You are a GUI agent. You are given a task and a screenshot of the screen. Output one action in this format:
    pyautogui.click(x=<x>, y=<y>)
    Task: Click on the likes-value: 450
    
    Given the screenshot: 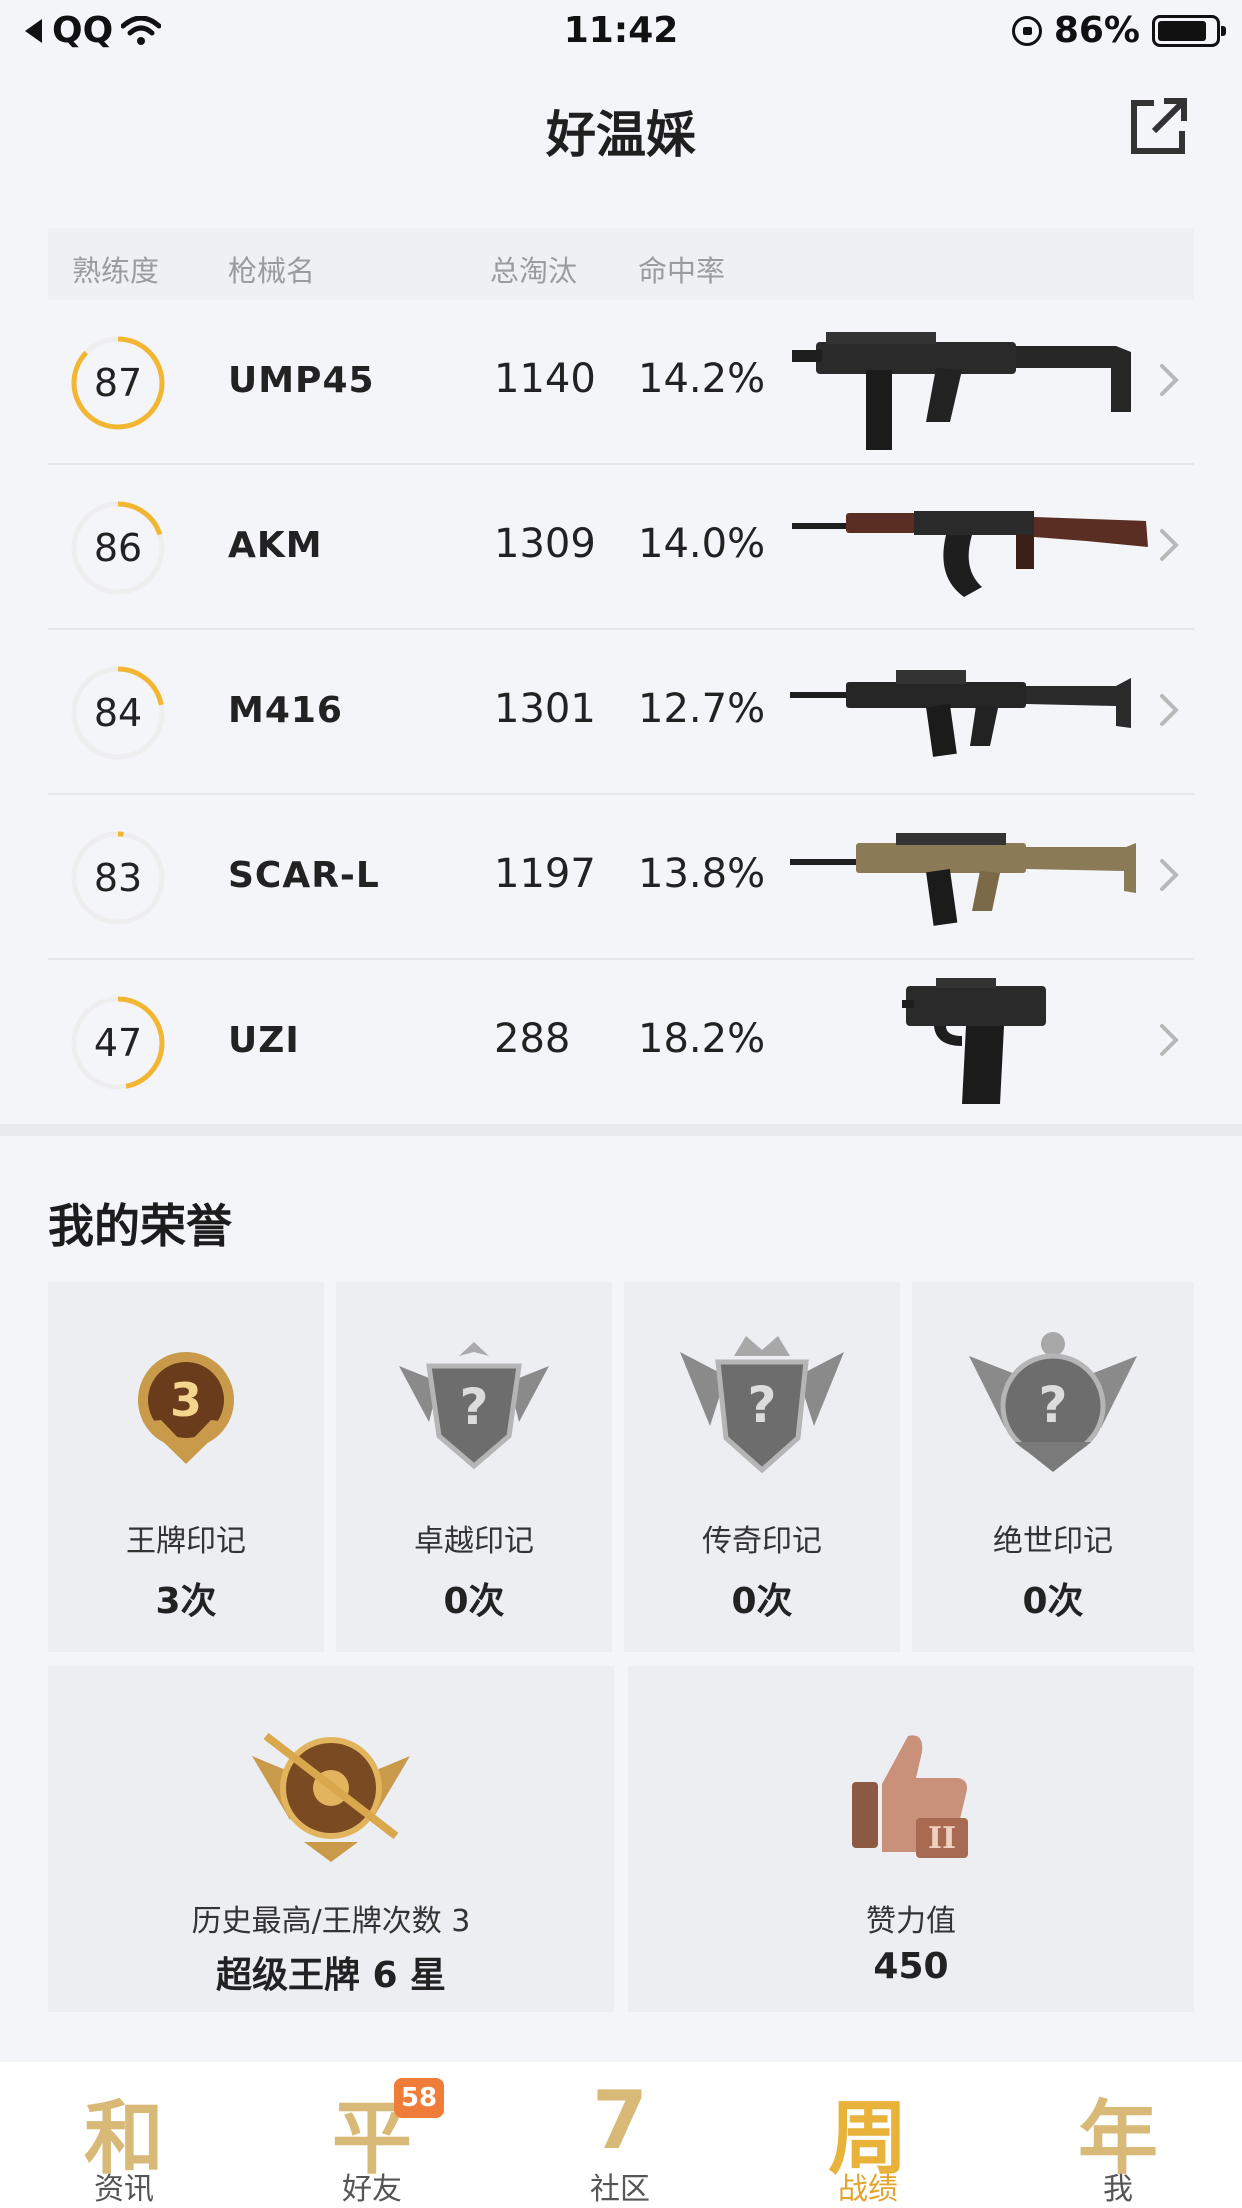 What is the action you would take?
    pyautogui.click(x=911, y=1966)
    